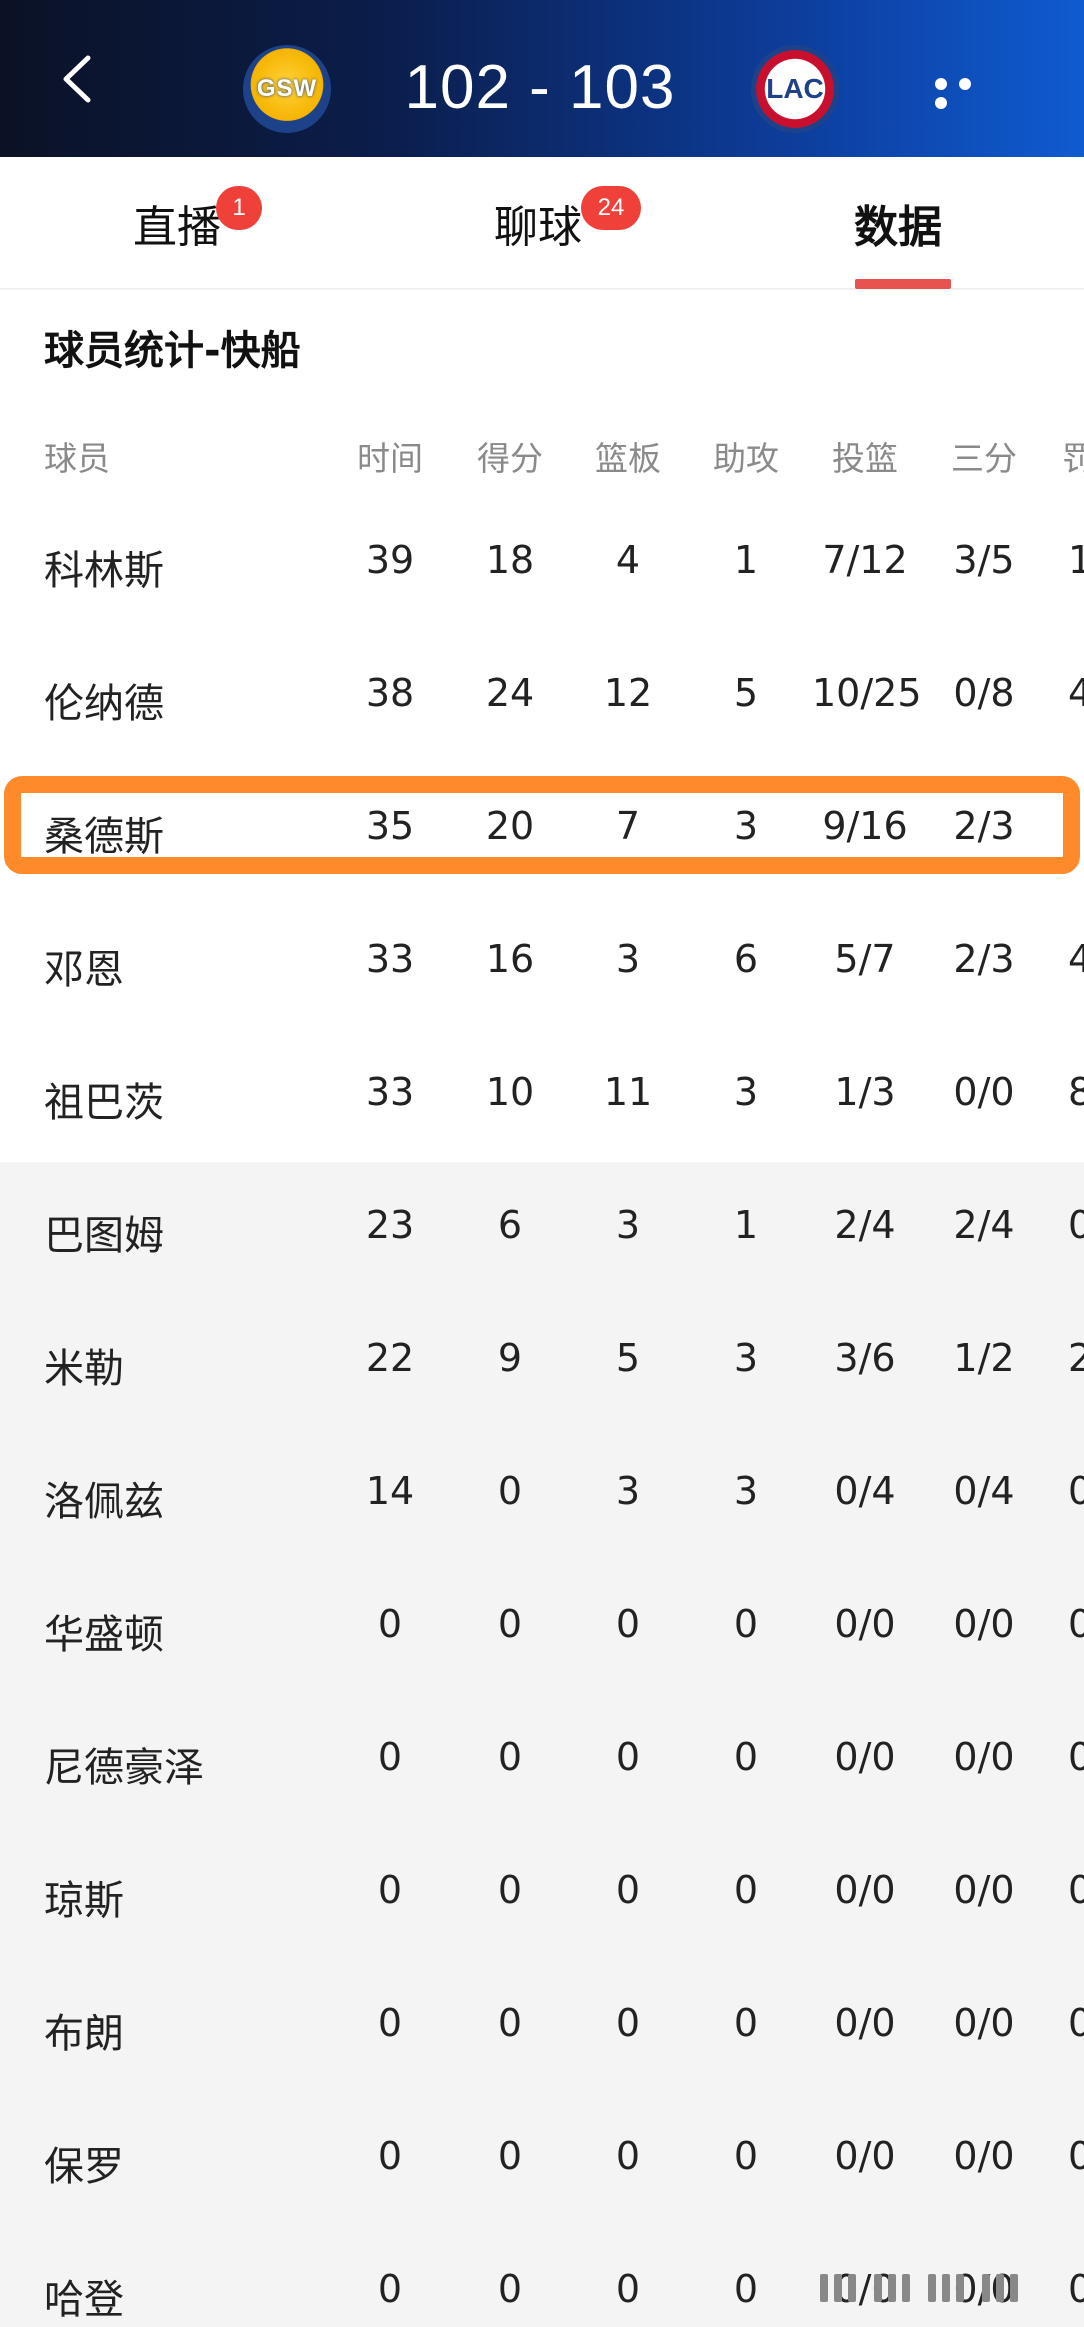 The image size is (1084, 2327). What do you see at coordinates (84, 1897) in the screenshot?
I see `cell-player-name: 琼斯` at bounding box center [84, 1897].